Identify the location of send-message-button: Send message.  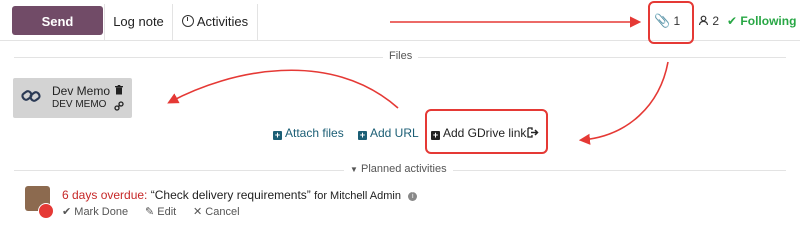
(57, 32).